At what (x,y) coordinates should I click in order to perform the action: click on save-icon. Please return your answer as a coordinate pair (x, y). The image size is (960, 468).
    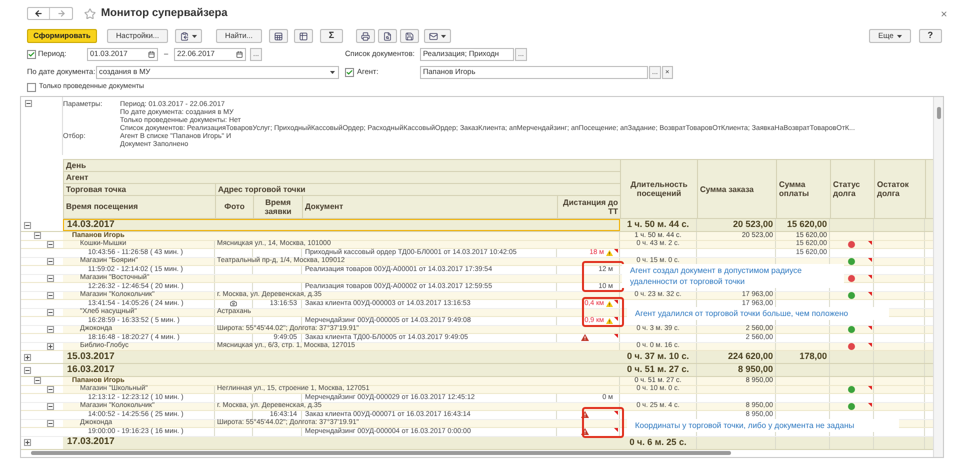
    Looking at the image, I should click on (409, 36).